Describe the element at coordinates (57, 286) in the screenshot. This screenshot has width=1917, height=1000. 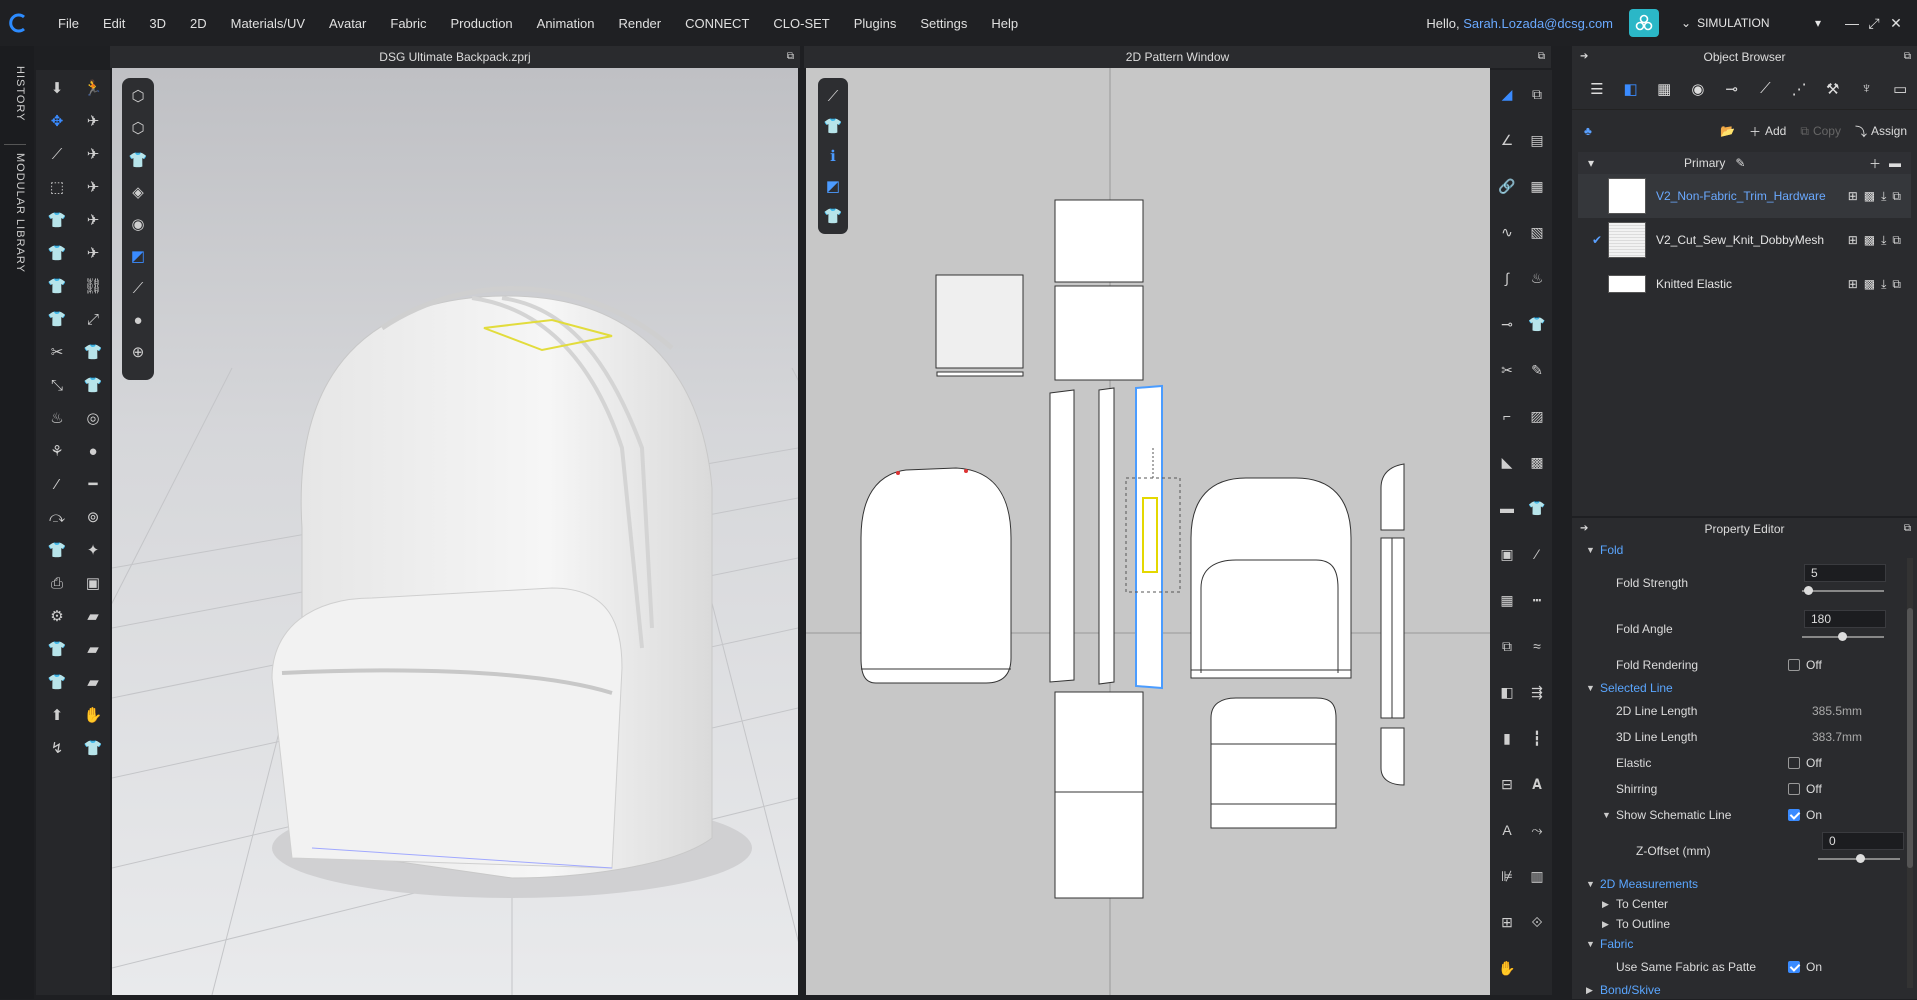
I see `shirt-add-icon: 👕` at that location.